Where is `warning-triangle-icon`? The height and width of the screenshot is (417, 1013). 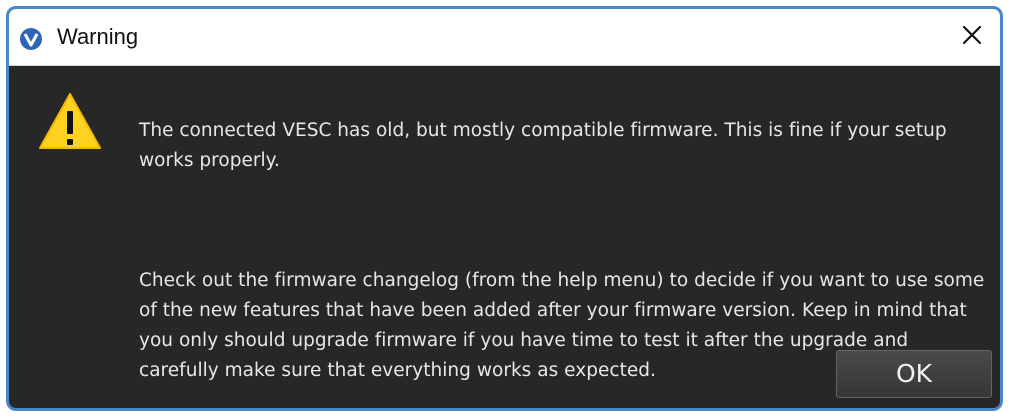
warning-triangle-icon is located at coordinates (70, 121).